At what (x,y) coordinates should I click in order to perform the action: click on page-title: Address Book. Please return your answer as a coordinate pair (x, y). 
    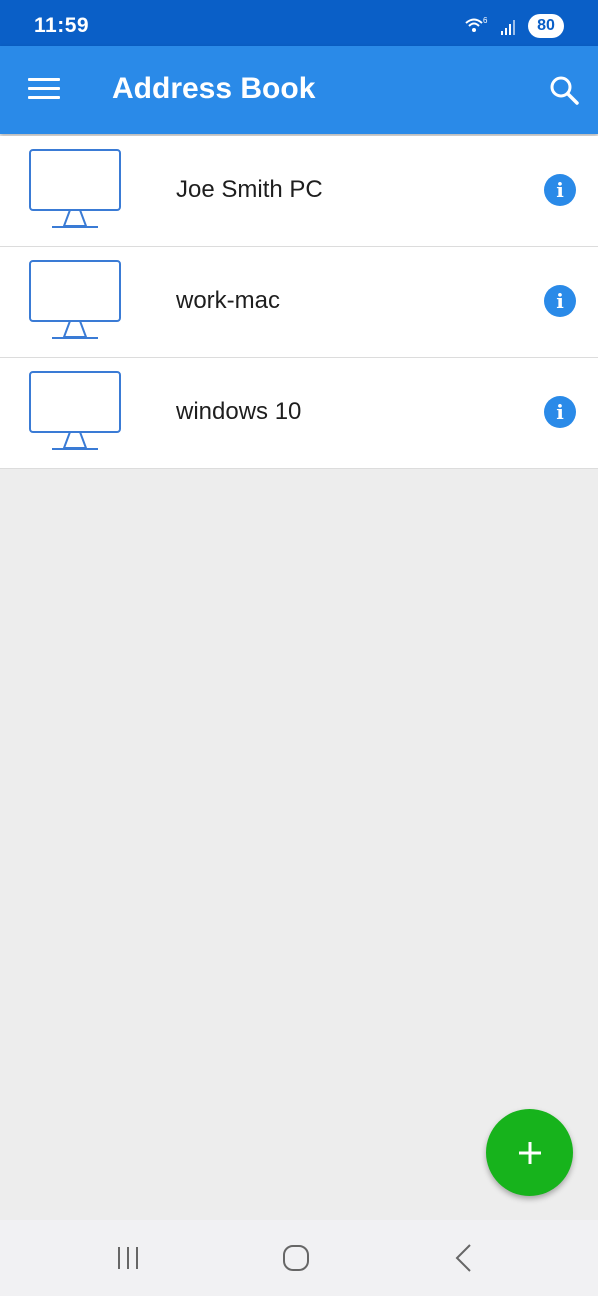
    Looking at the image, I should click on (214, 88).